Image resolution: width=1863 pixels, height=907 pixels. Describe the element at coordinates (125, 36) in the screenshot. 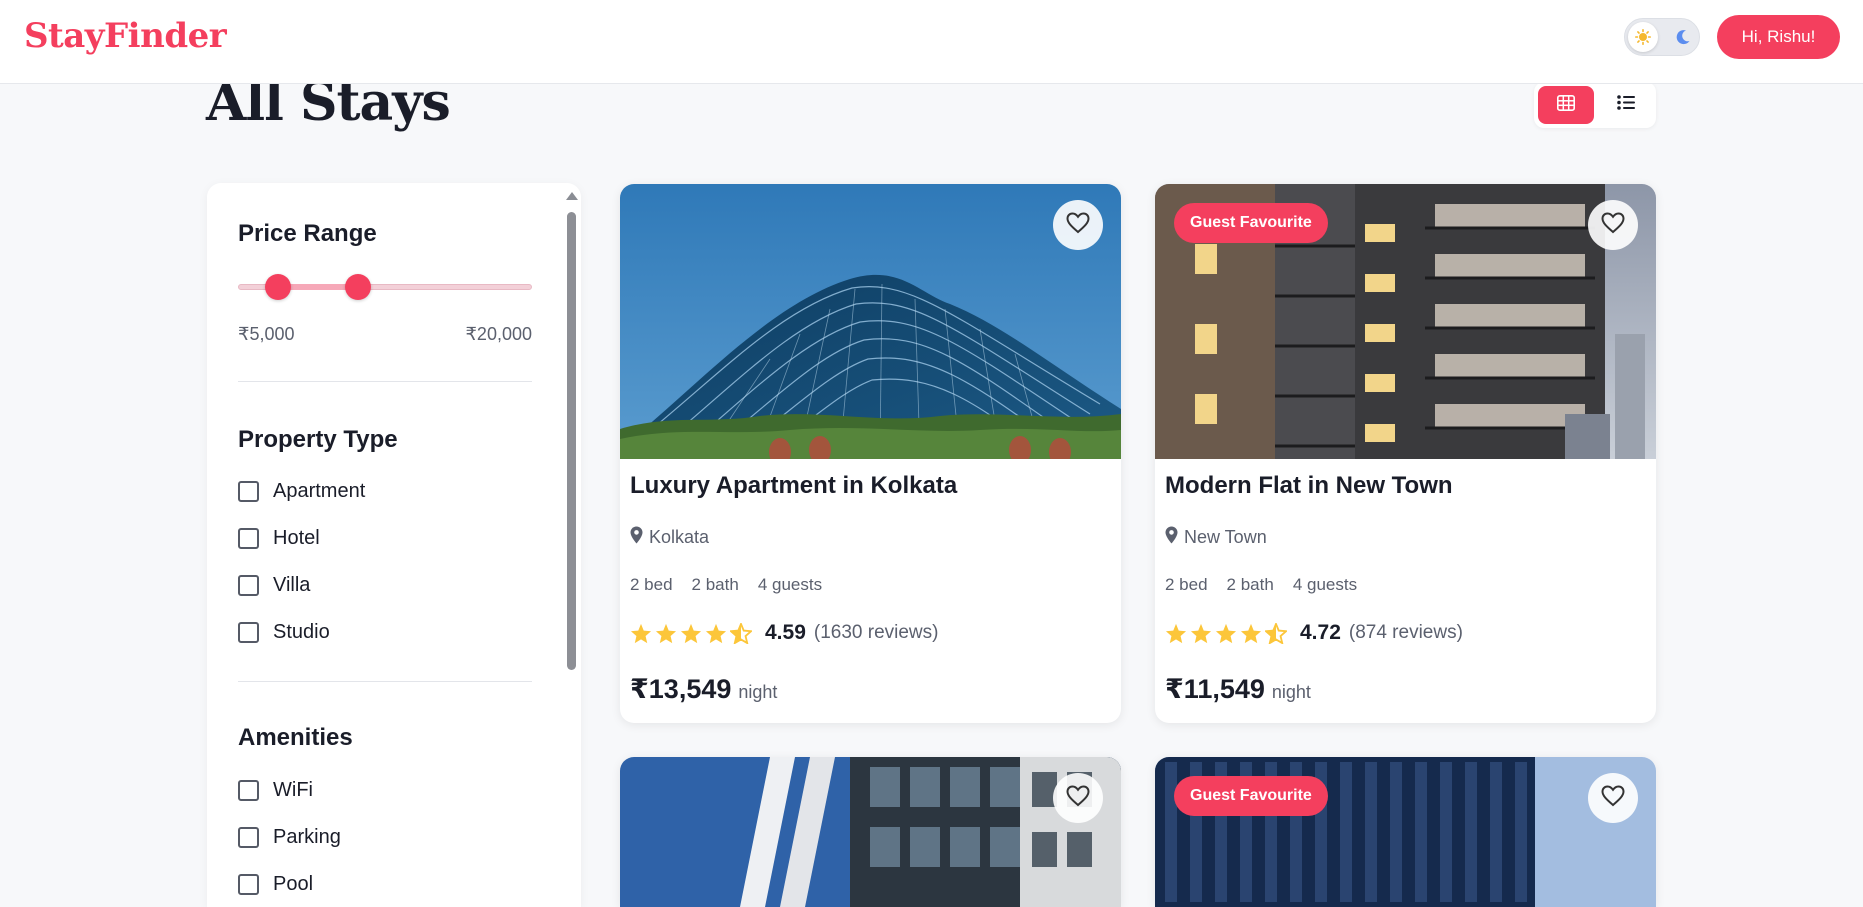

I see `brand-logo: StayFinder` at that location.